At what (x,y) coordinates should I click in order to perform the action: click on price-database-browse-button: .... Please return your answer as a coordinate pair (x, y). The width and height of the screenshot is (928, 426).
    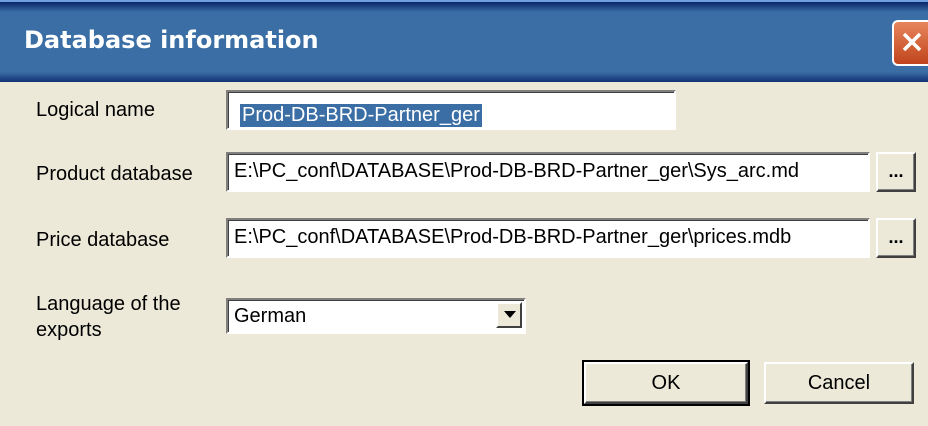
    Looking at the image, I should click on (896, 238).